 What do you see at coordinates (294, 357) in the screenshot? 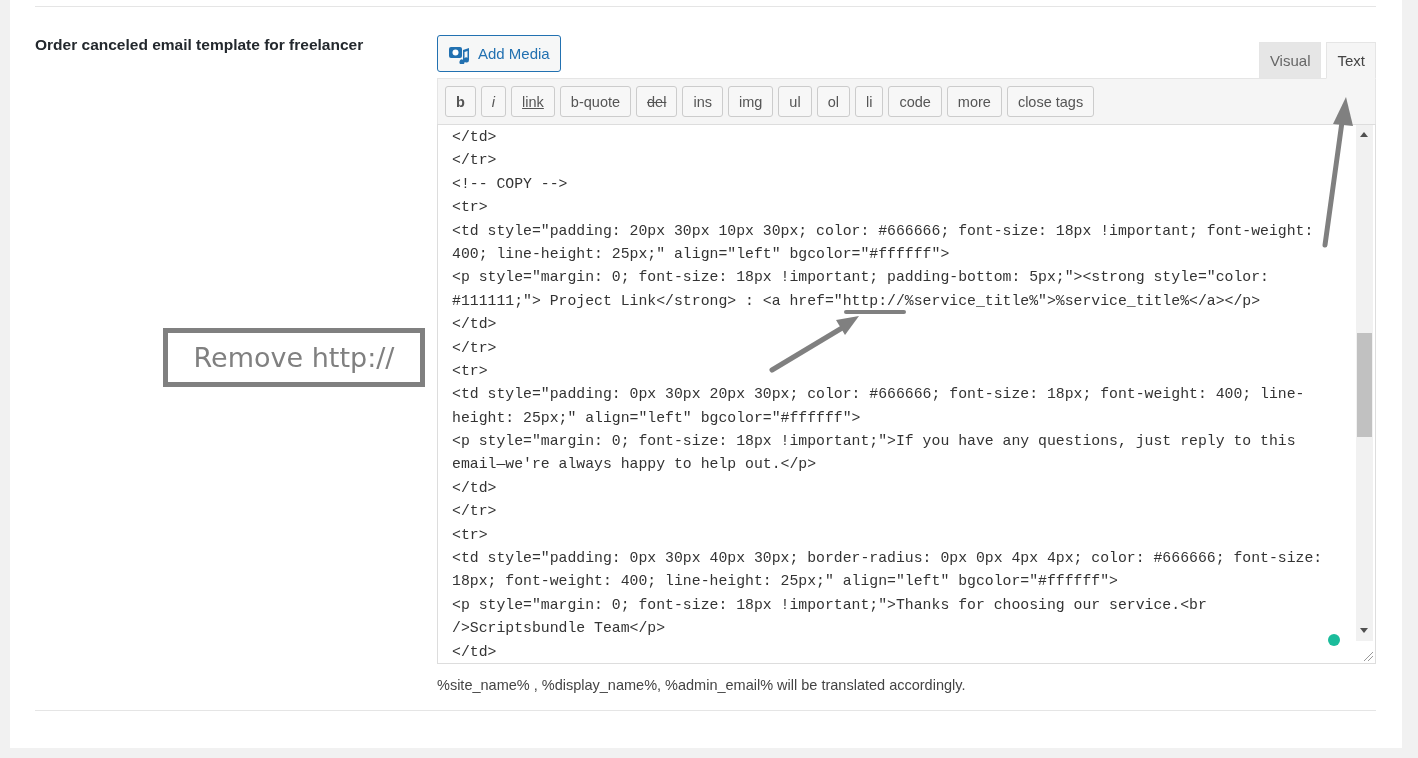
I see `callout-box: Remove http://` at bounding box center [294, 357].